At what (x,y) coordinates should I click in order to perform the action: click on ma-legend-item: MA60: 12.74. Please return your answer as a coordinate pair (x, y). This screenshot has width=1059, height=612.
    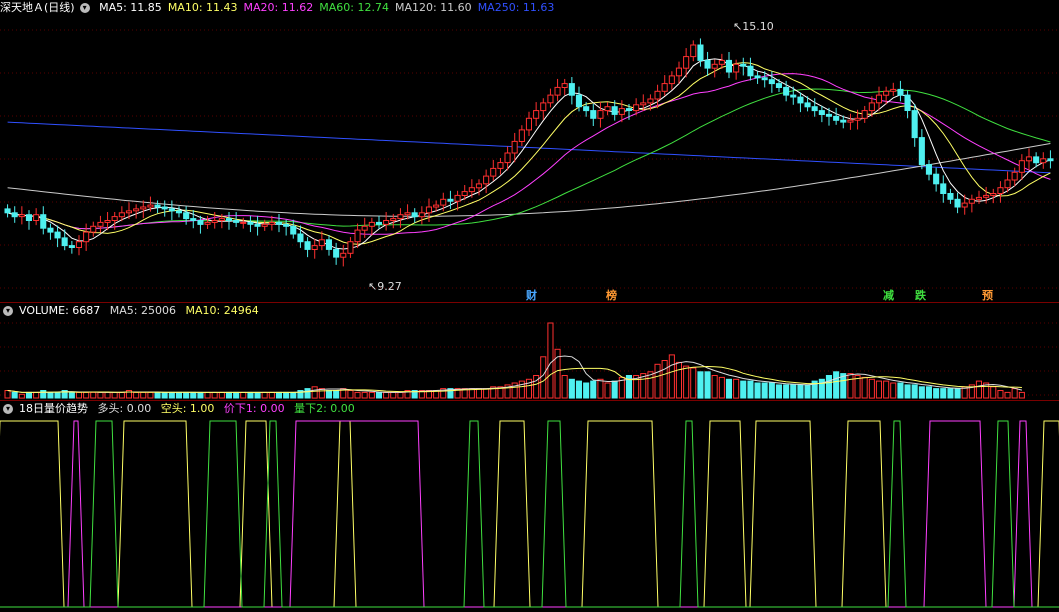
    Looking at the image, I should click on (354, 7).